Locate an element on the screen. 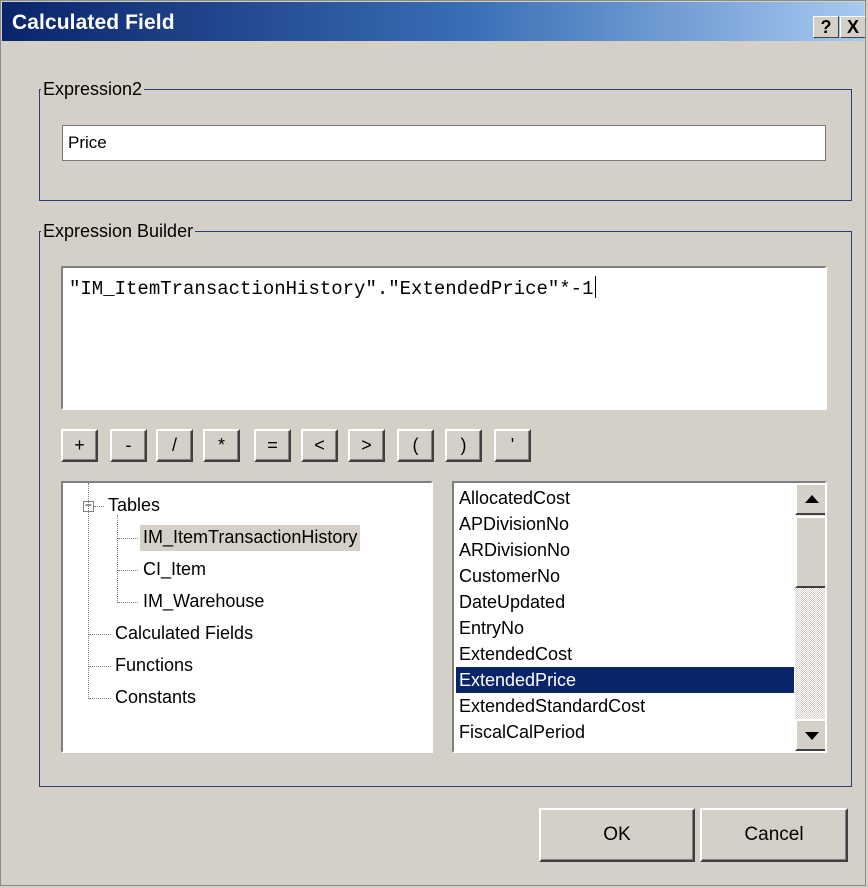  operator-multiply-button: * is located at coordinates (221, 445).